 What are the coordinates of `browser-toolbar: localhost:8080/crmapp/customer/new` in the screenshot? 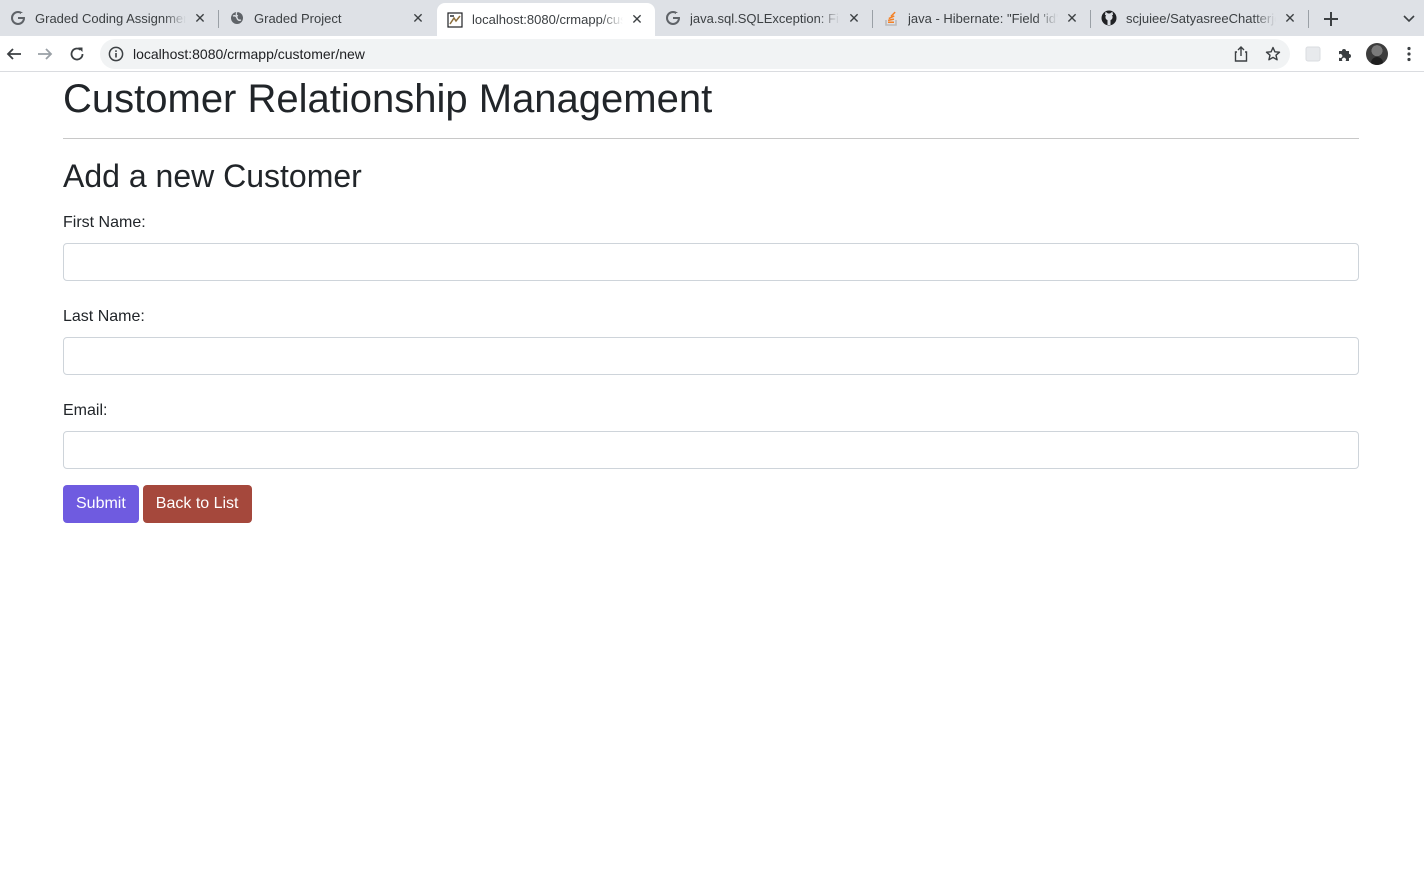 It's located at (712, 54).